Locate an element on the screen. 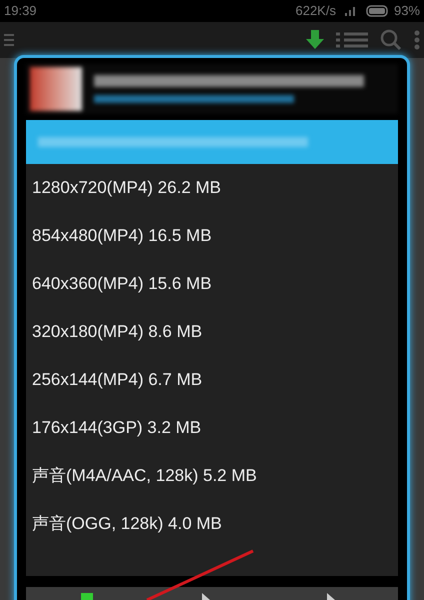 The image size is (424, 600). search-icon is located at coordinates (391, 40).